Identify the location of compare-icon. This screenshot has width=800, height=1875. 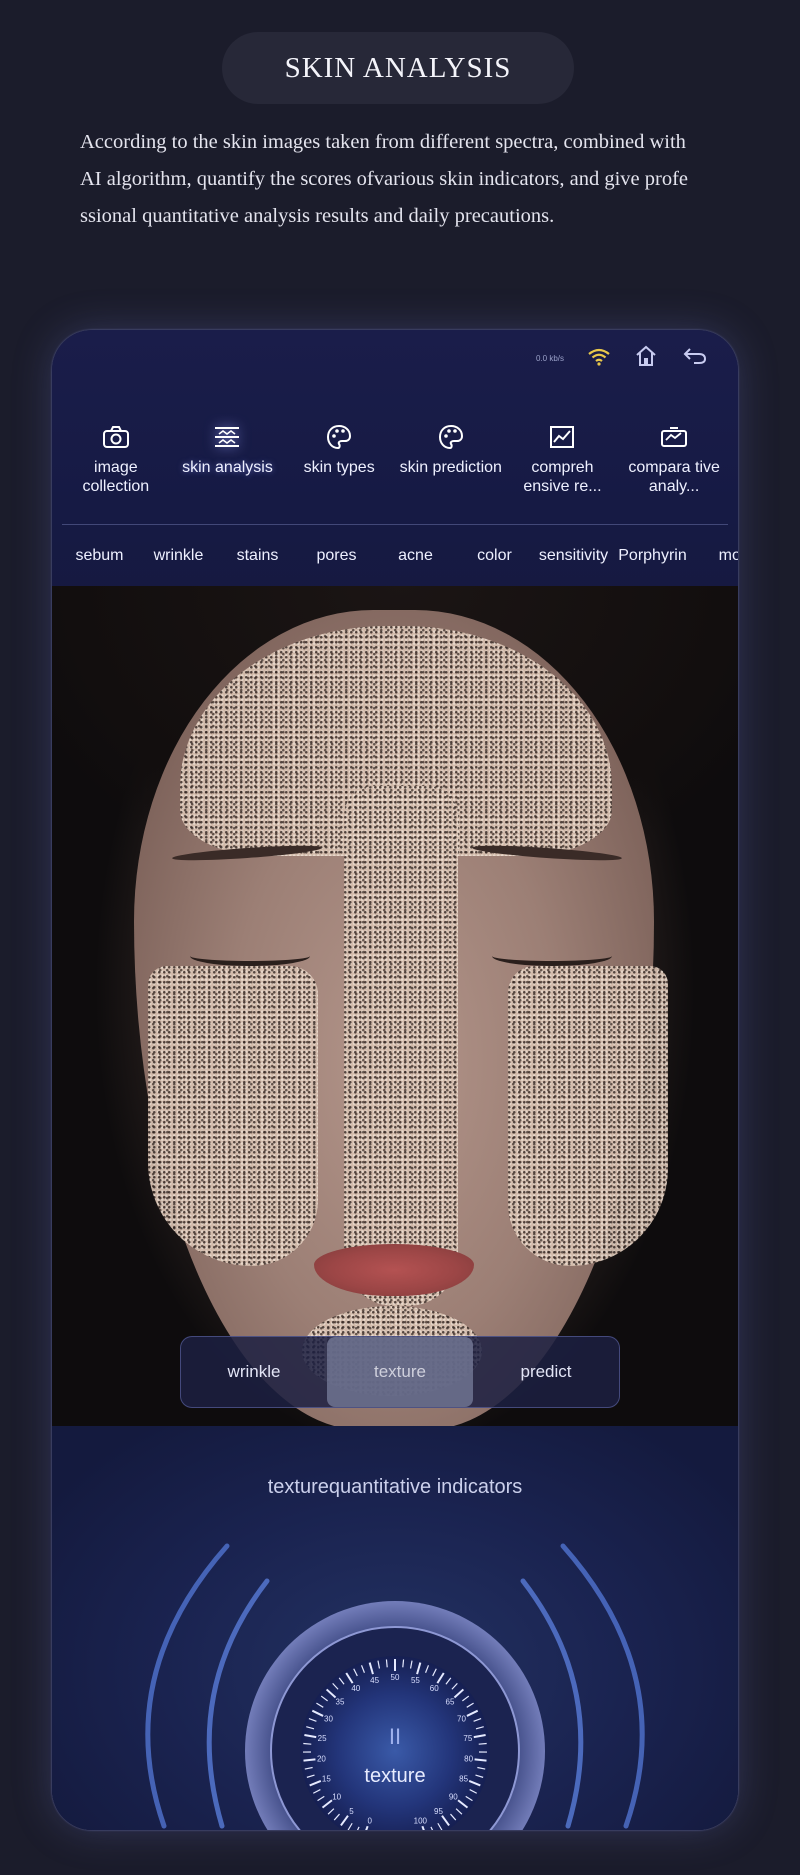
(674, 437).